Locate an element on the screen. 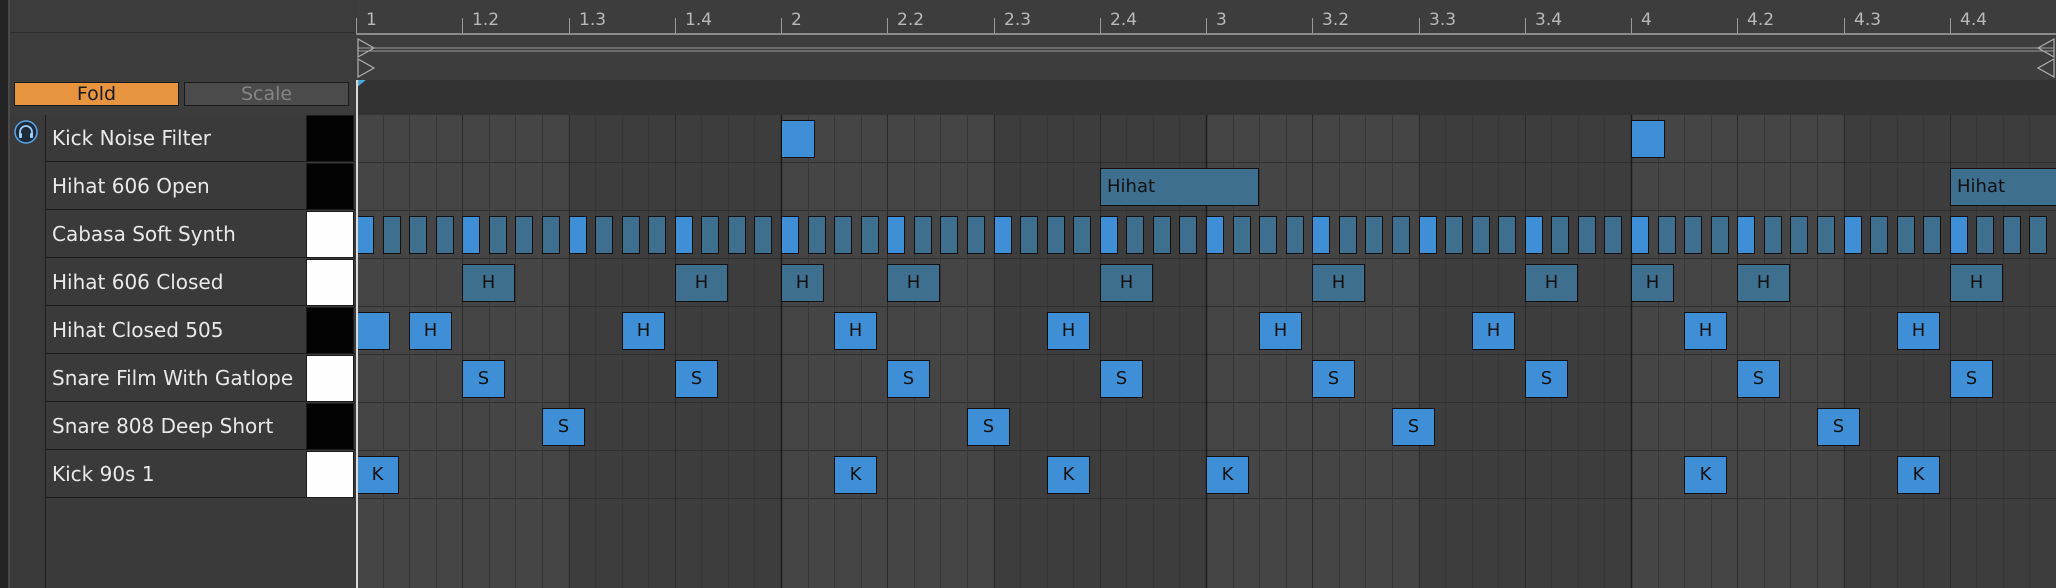 The width and height of the screenshot is (2056, 588). lane-row: Hihat Closed 505 is located at coordinates (200, 330).